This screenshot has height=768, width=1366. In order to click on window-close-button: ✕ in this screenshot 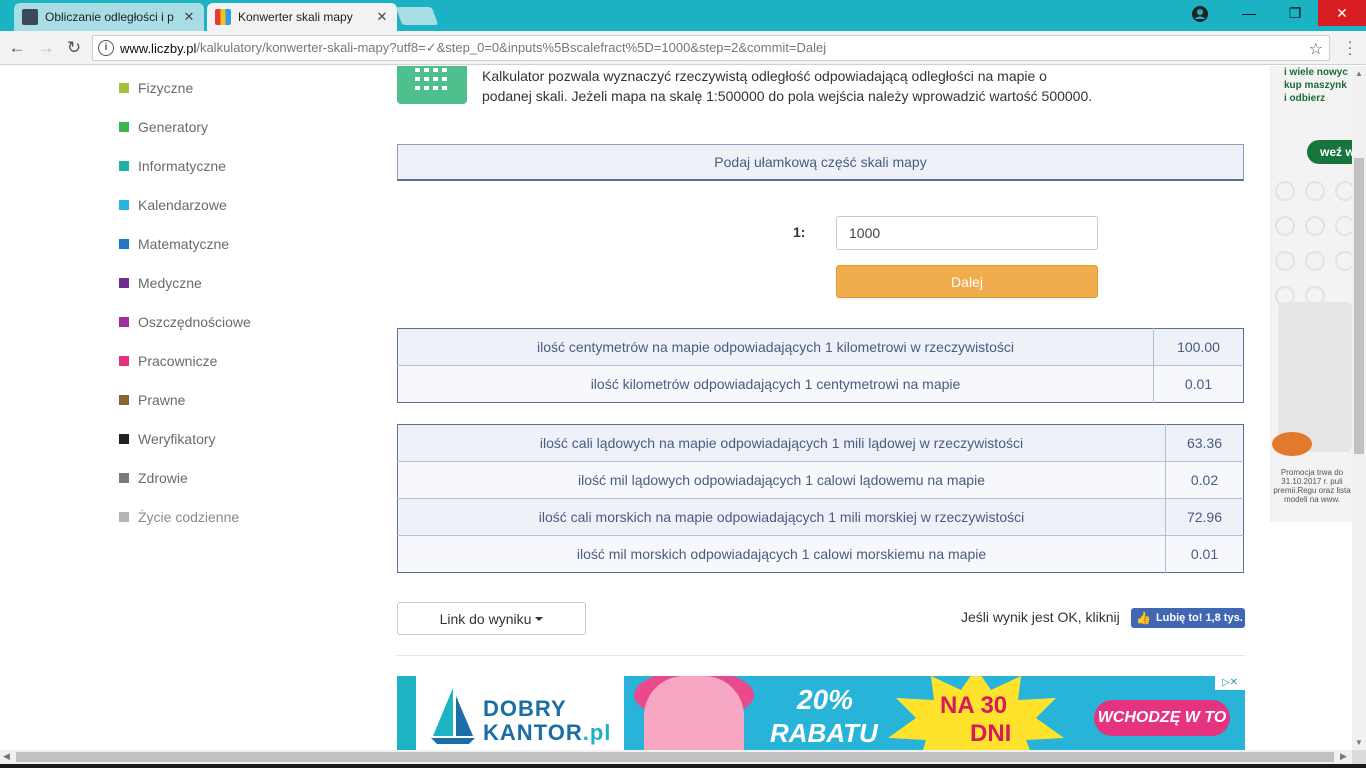, I will do `click(1342, 13)`.